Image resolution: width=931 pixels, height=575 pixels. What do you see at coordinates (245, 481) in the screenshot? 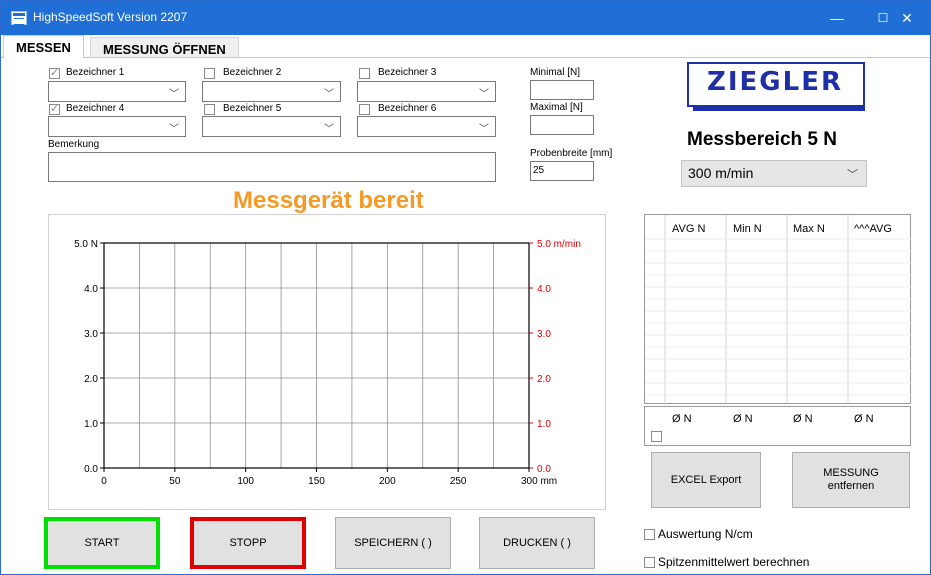
I see `x-tick-label: 100` at bounding box center [245, 481].